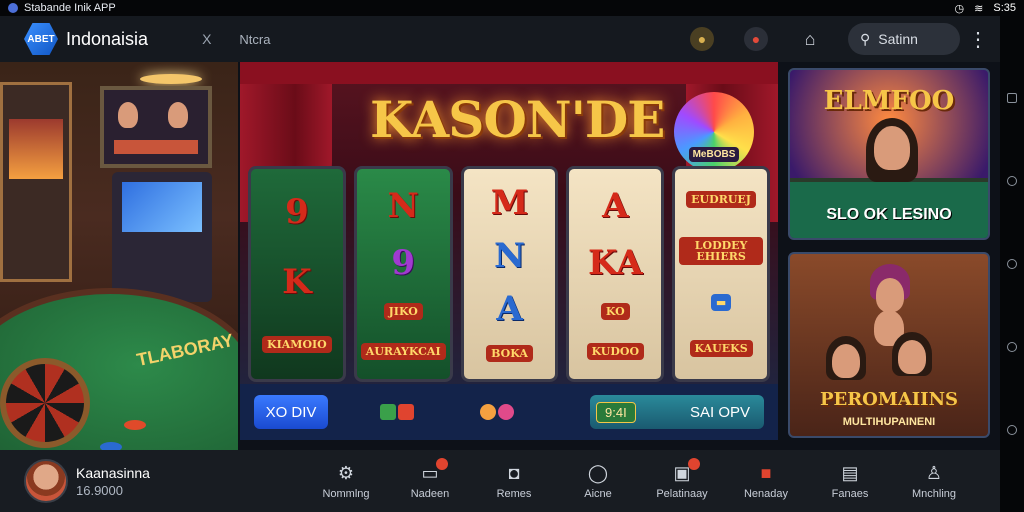 This screenshot has height=512, width=1024. Describe the element at coordinates (721, 348) in the screenshot. I see `reel-tag: KAUEKS` at that location.